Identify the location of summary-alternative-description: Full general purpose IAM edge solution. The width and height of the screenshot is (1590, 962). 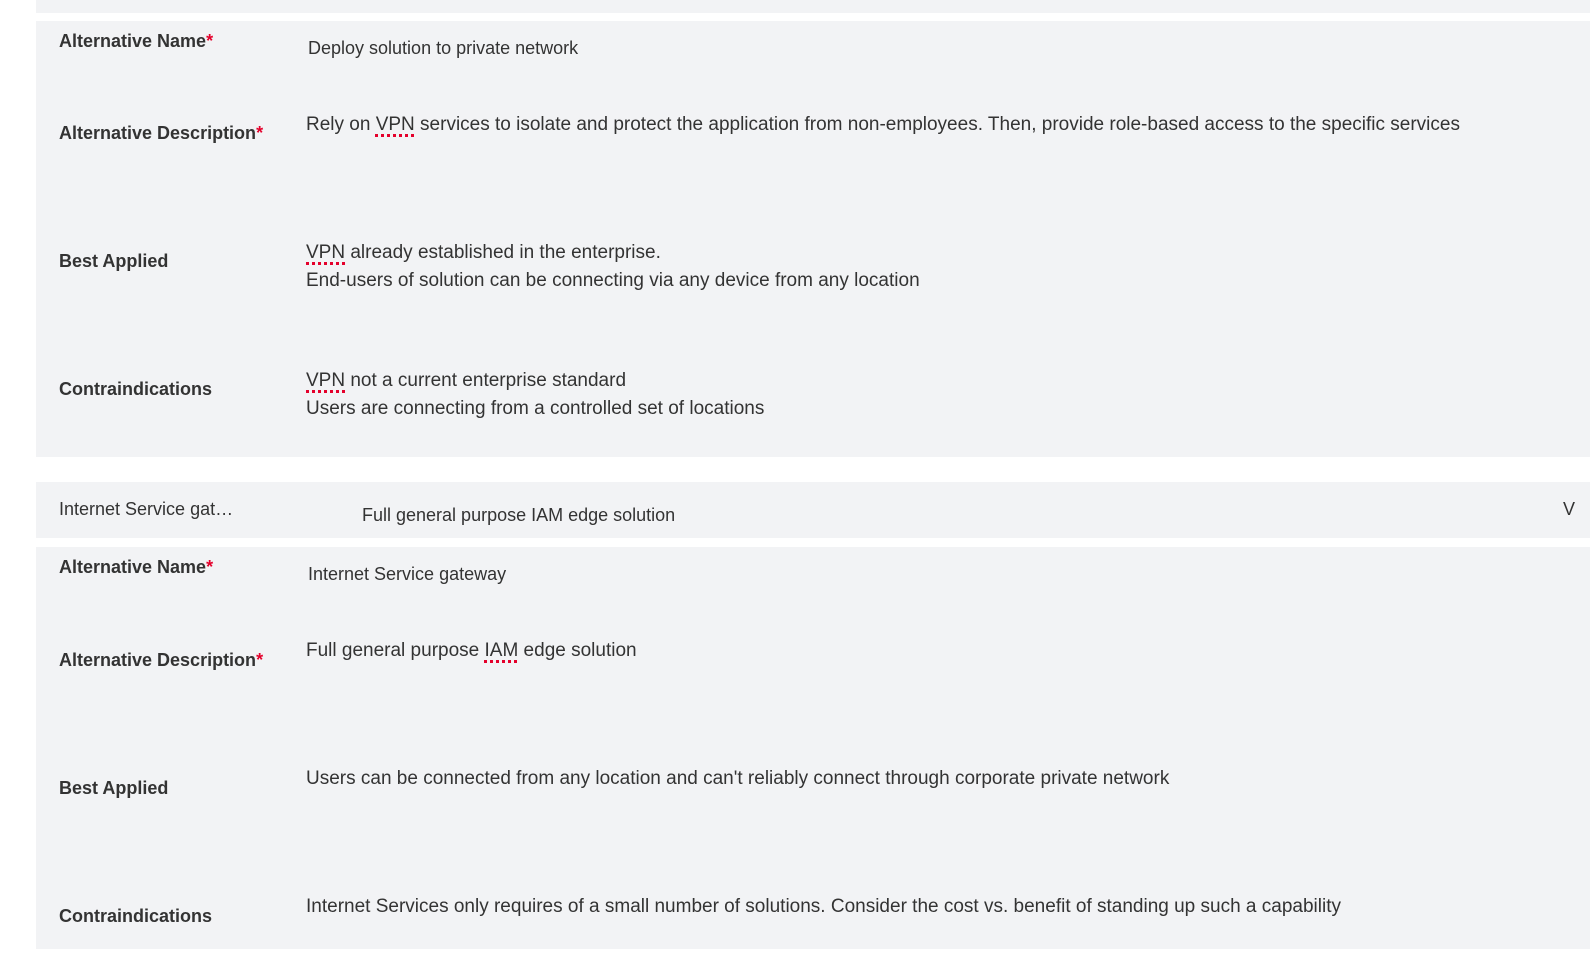
(519, 515).